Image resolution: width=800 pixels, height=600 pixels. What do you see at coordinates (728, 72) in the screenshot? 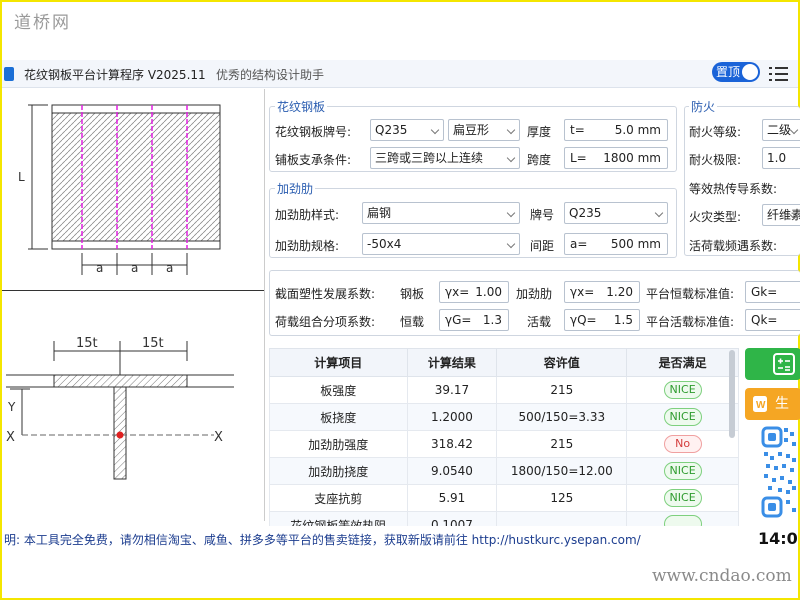
I see `pin-toggle-label: 置顶` at bounding box center [728, 72].